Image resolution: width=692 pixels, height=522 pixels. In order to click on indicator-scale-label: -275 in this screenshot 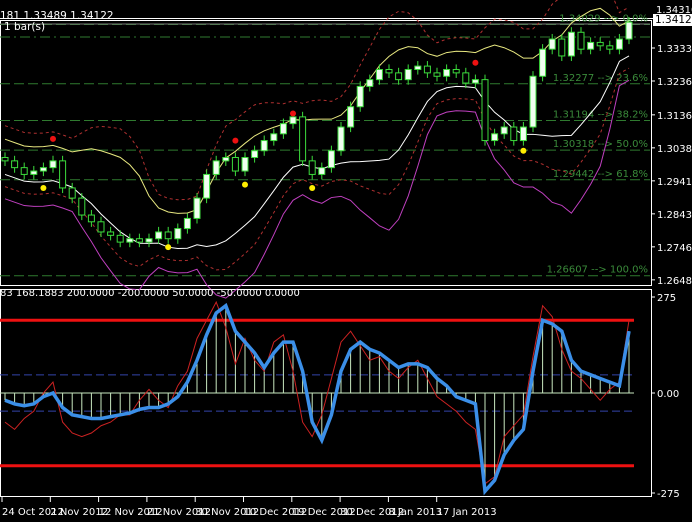, I will do `click(668, 494)`.